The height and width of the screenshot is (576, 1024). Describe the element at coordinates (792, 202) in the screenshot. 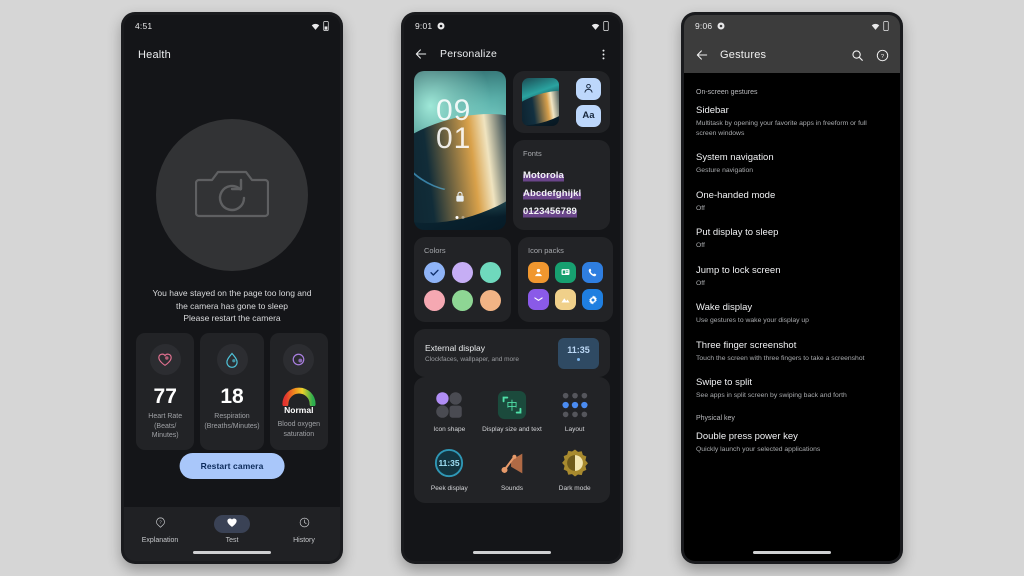

I see `list-item-one-handed-mode: One-handed mode Off` at that location.